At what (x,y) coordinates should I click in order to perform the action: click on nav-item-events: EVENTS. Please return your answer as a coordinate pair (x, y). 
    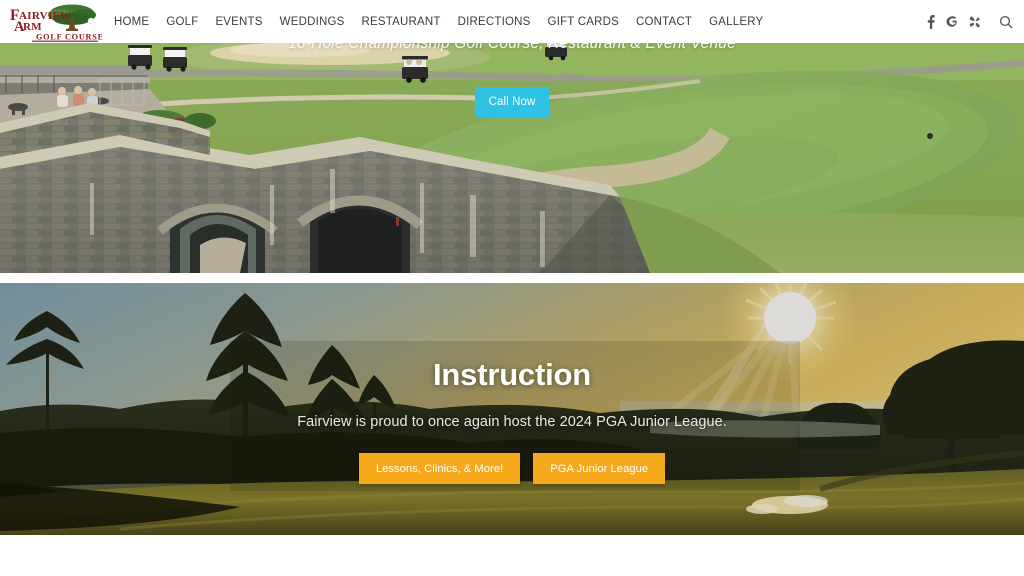
    Looking at the image, I should click on (238, 22).